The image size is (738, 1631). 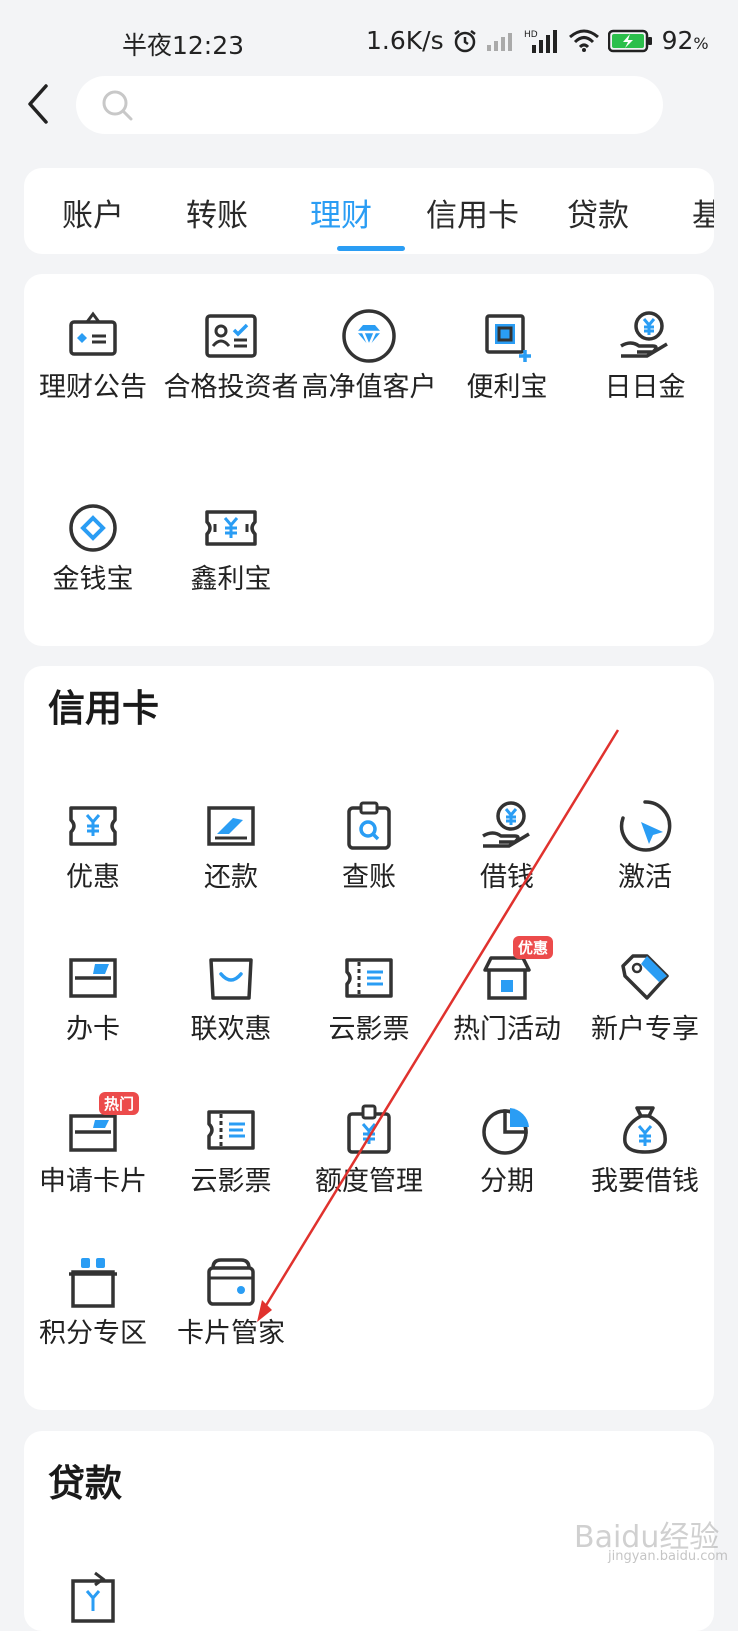 What do you see at coordinates (598, 212) in the screenshot?
I see `tab-loan: 贷款` at bounding box center [598, 212].